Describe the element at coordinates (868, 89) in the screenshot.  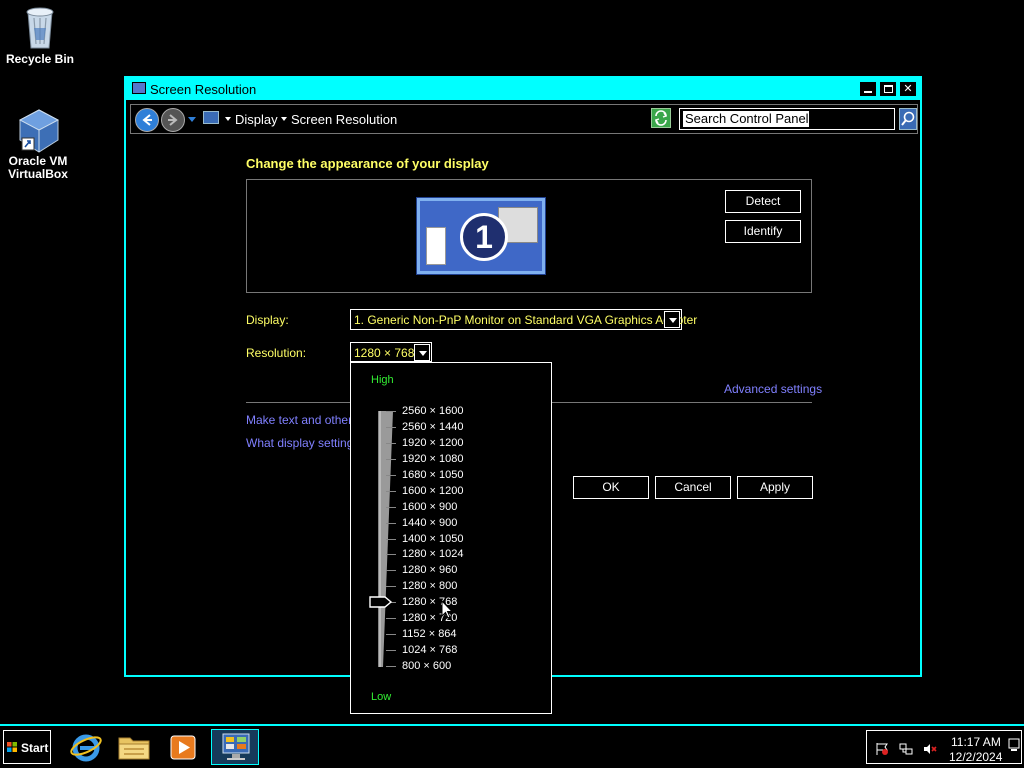
I see `minimize-button` at that location.